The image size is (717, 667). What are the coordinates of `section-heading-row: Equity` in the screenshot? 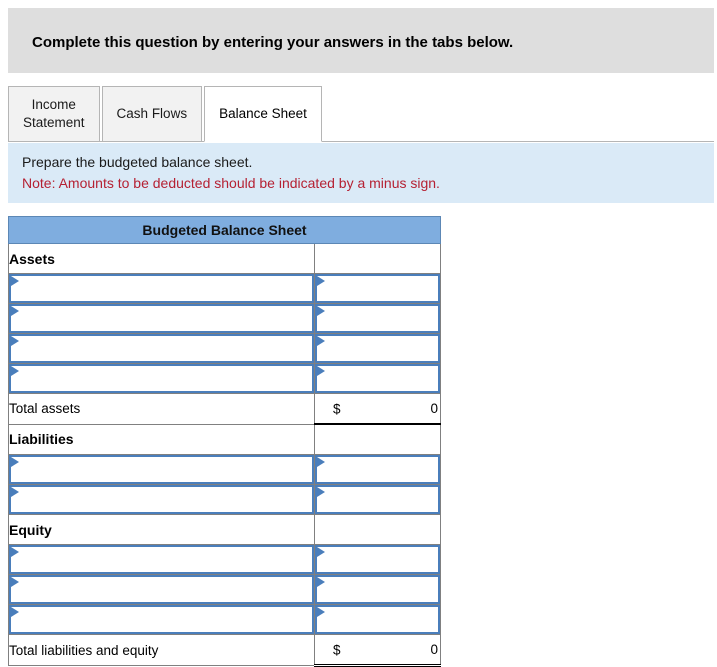 It's located at (224, 529).